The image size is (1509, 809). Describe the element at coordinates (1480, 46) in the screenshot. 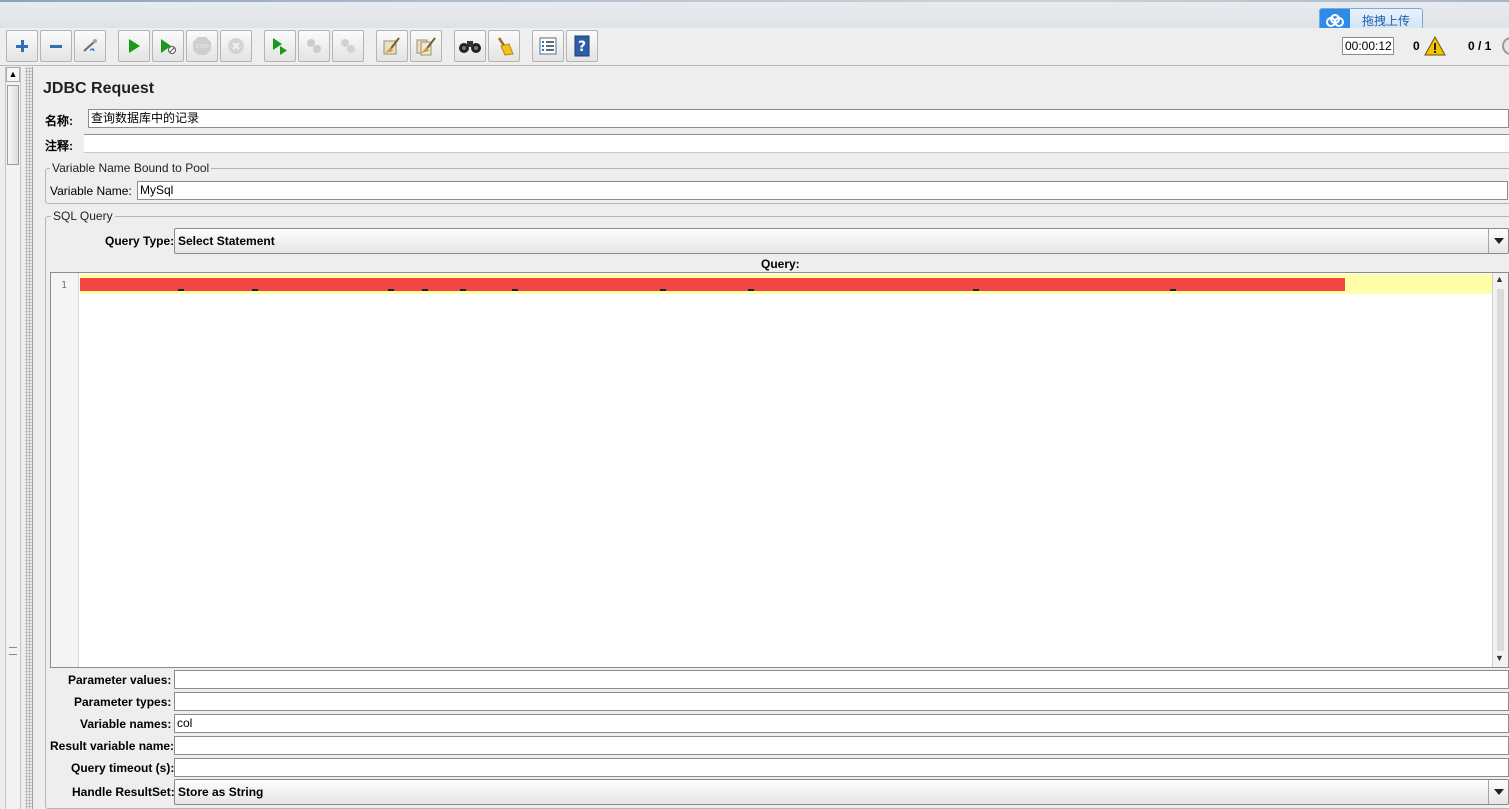

I see `active-threads: 0 / 1` at that location.